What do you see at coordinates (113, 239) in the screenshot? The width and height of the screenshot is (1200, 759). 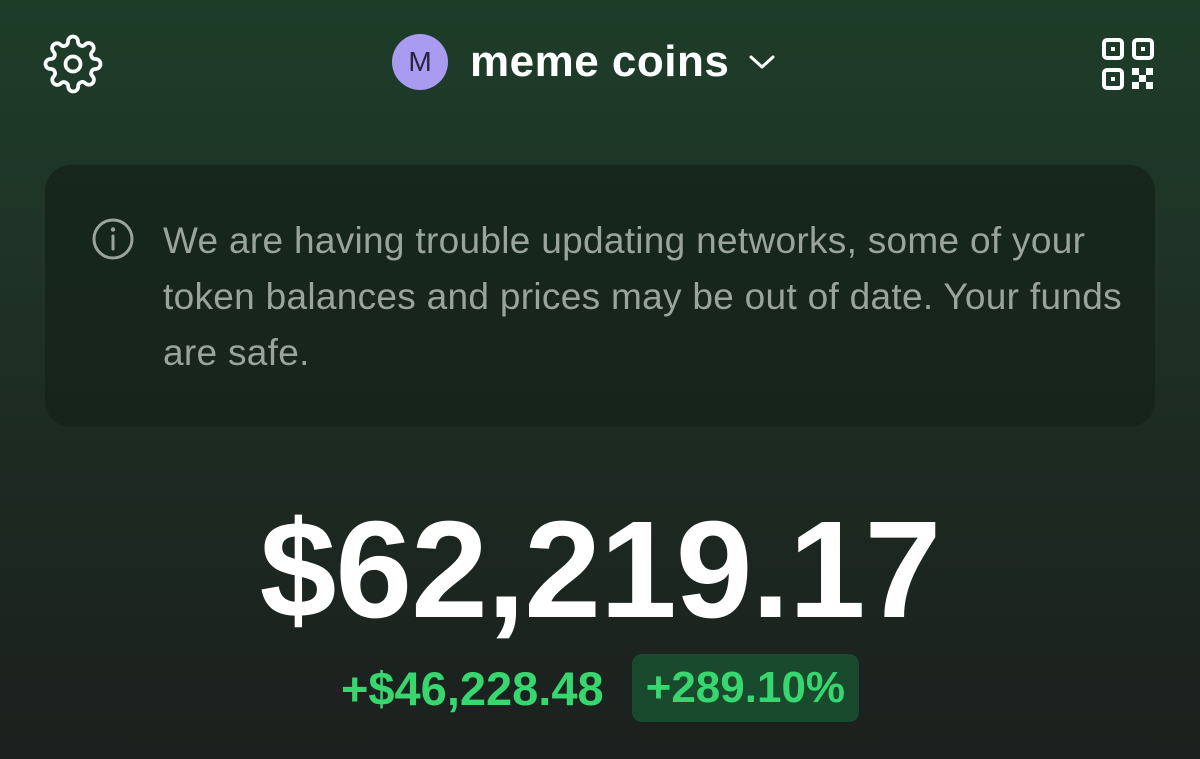 I see `info-icon` at bounding box center [113, 239].